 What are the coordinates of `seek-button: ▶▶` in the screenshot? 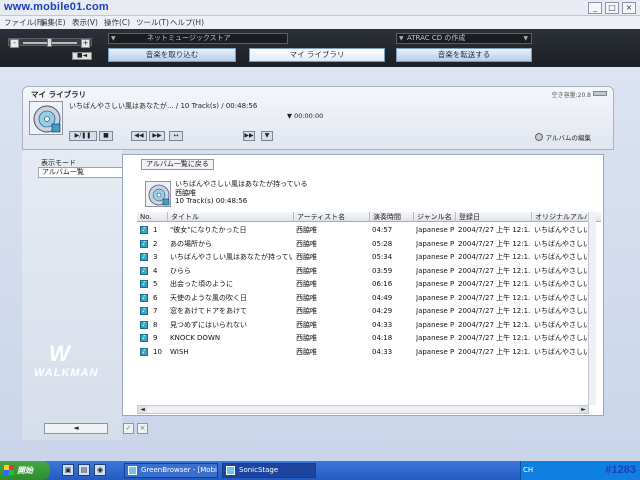 It's located at (249, 136).